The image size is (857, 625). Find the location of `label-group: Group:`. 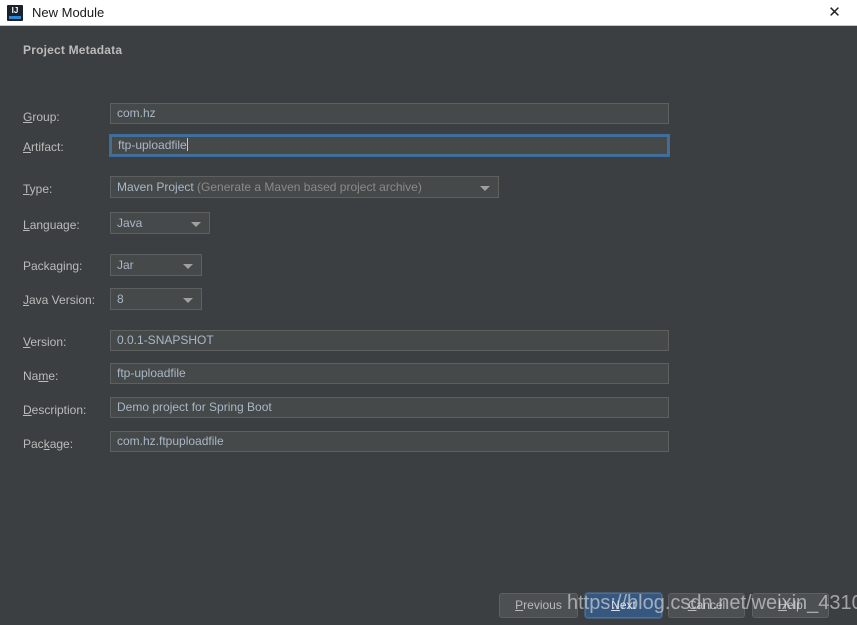

label-group: Group: is located at coordinates (41, 117).